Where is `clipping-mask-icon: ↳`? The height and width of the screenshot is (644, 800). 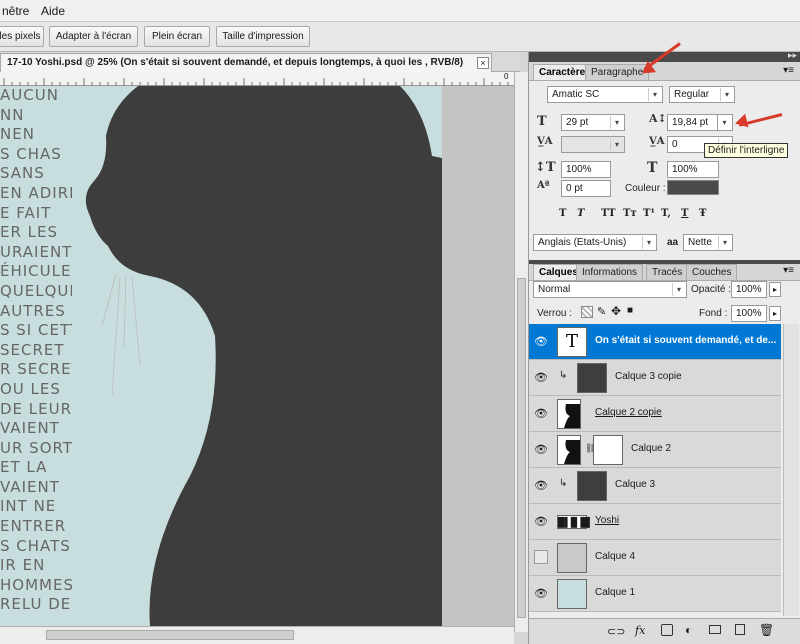
clipping-mask-icon: ↳ is located at coordinates (563, 483).